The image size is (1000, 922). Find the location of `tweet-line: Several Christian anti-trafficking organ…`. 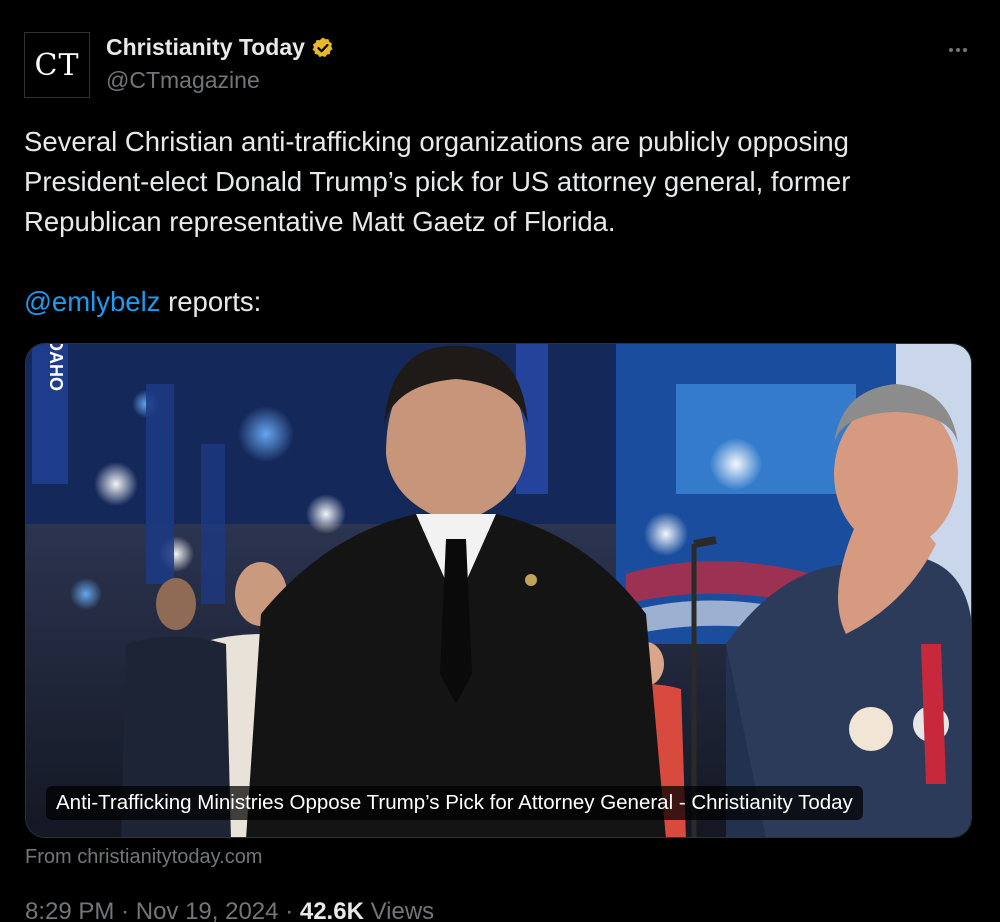

tweet-line: Several Christian anti-trafficking organ… is located at coordinates (436, 141).